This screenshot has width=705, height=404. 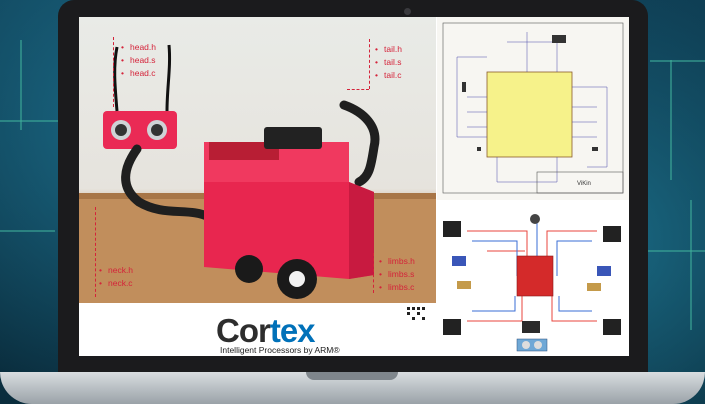 What do you see at coordinates (407, 11) in the screenshot?
I see `webcam-icon` at bounding box center [407, 11].